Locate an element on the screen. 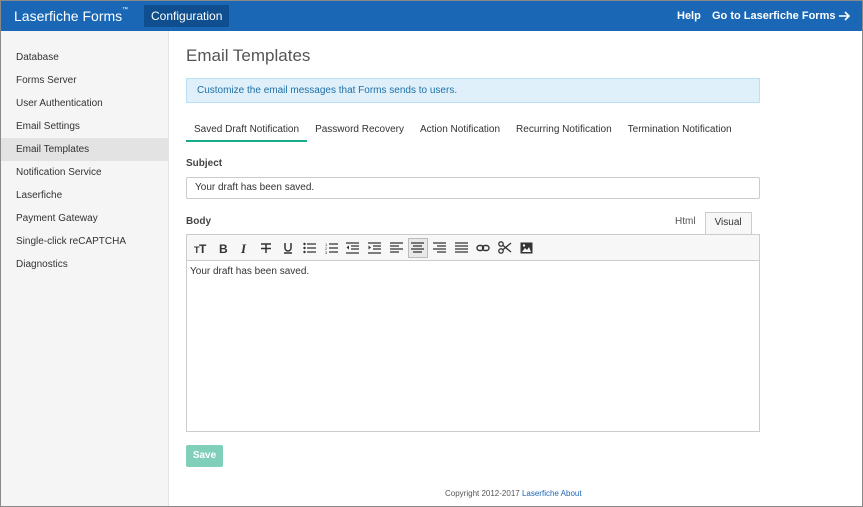 The width and height of the screenshot is (863, 507). tab-html: Html is located at coordinates (685, 223).